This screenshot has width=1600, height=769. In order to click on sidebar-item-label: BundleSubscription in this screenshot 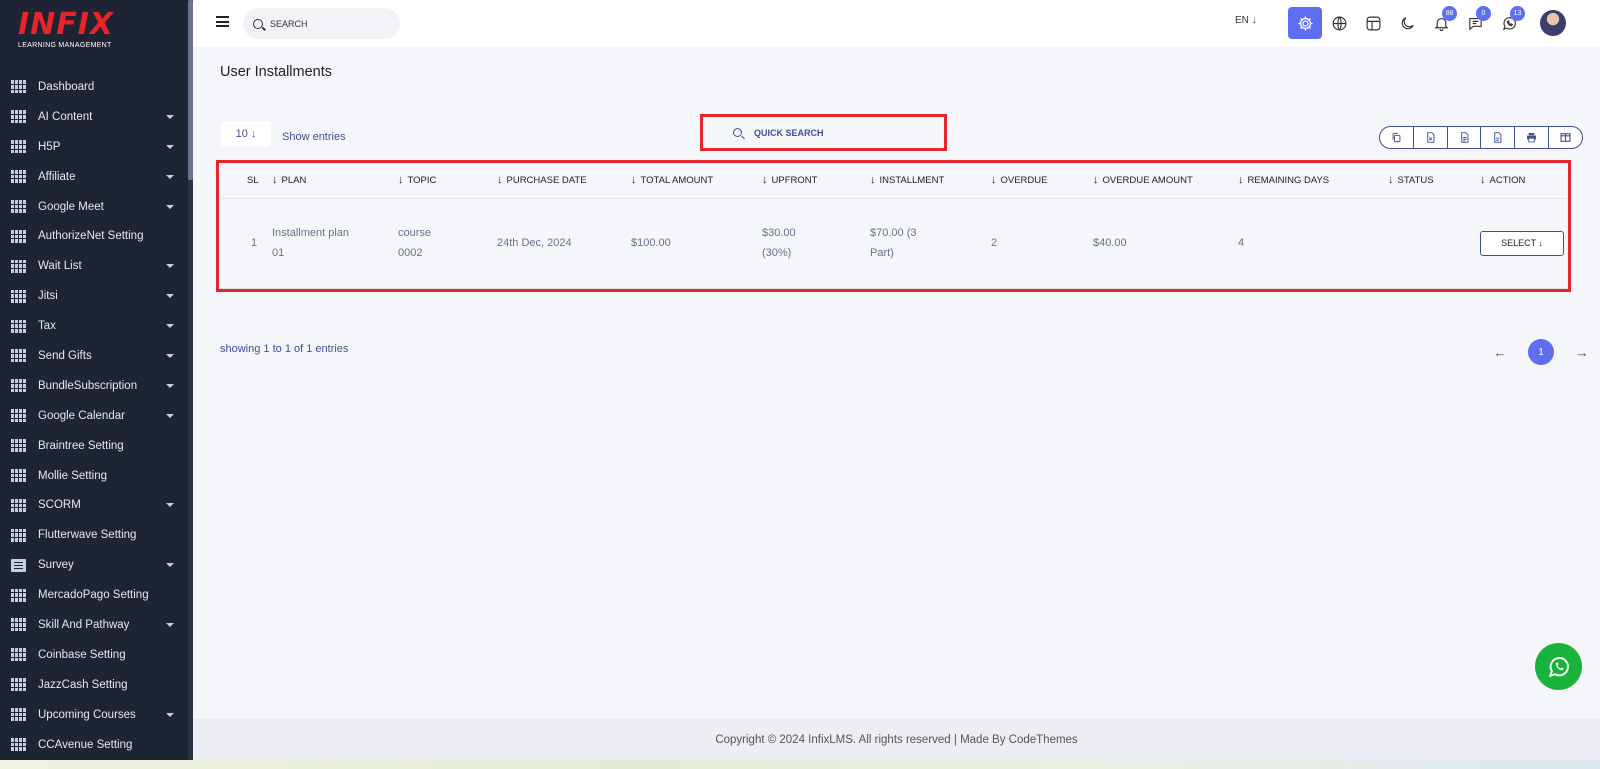, I will do `click(88, 385)`.